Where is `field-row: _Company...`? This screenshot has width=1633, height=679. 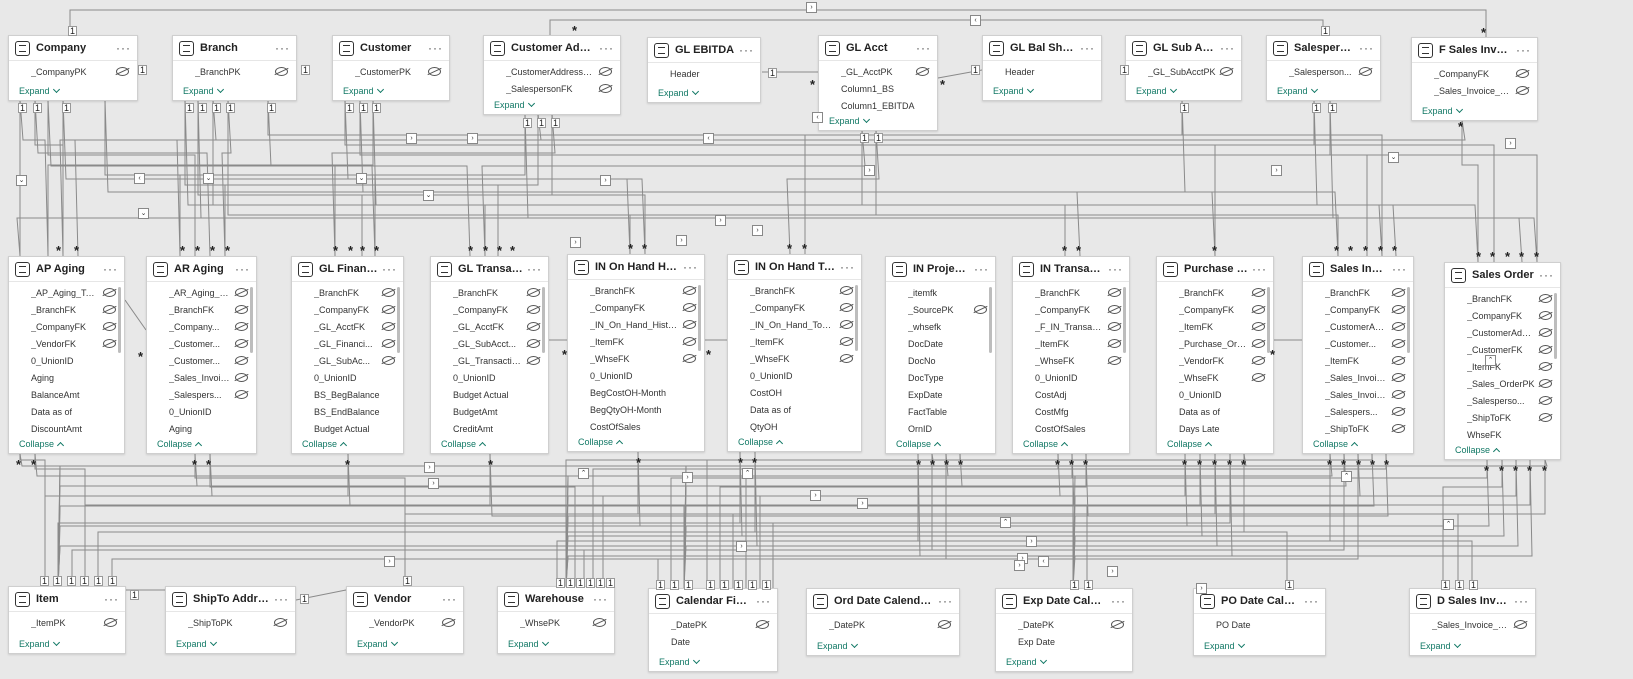
field-row: _Company... is located at coordinates (201, 326).